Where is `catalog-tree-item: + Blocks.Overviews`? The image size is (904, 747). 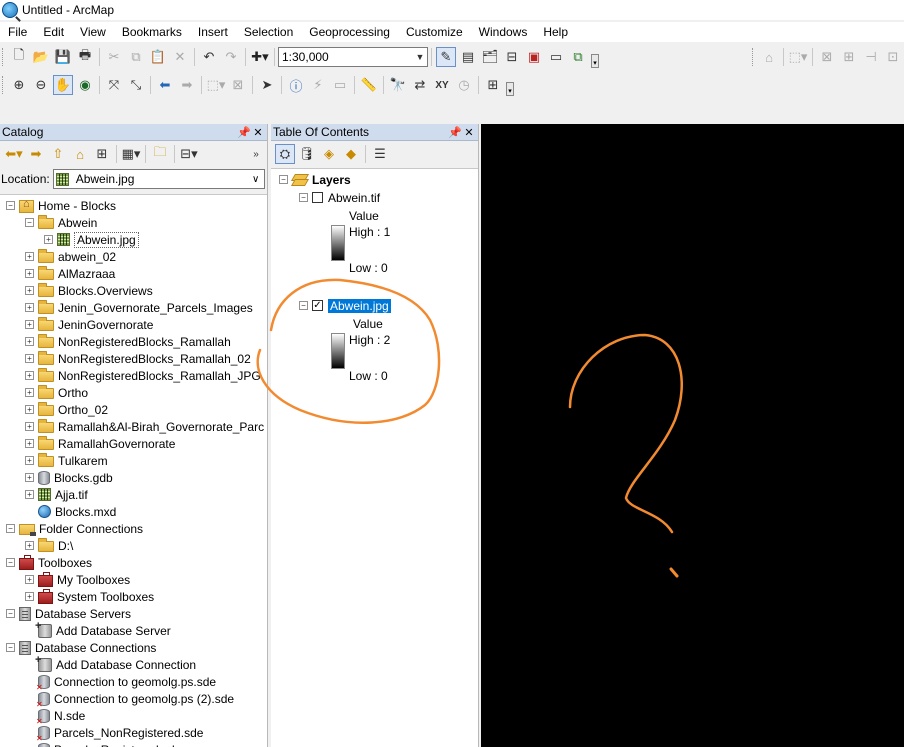
catalog-tree-item: + Blocks.Overviews is located at coordinates (133, 290).